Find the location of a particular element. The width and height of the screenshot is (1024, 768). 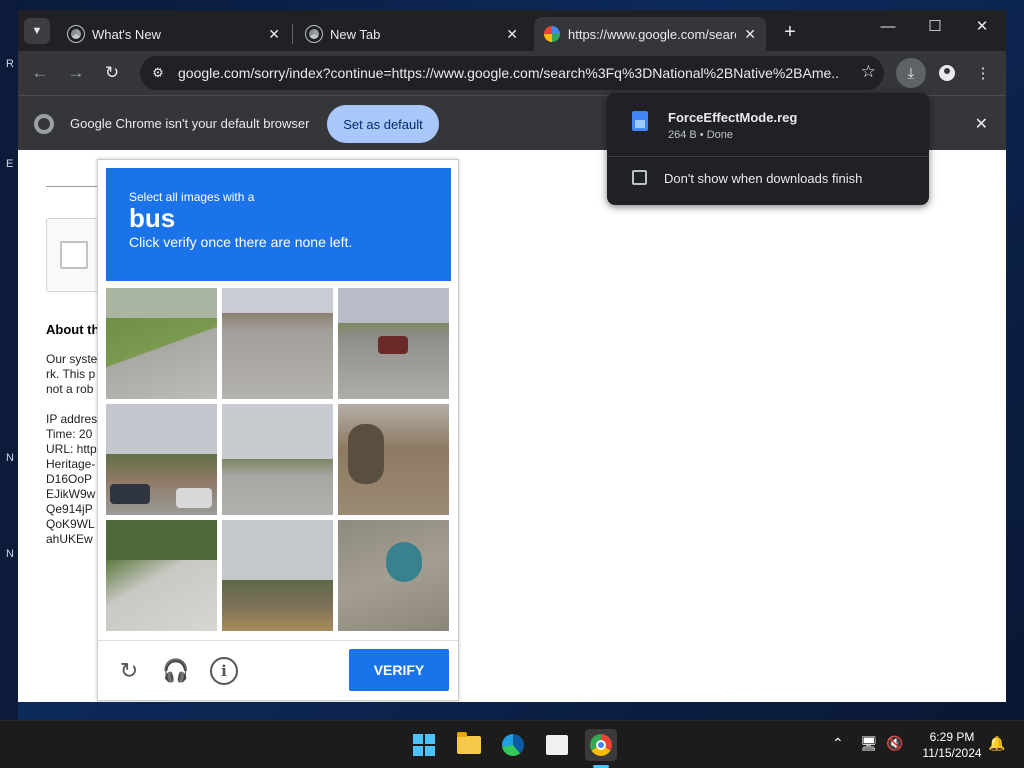

folder-icon is located at coordinates (469, 743).